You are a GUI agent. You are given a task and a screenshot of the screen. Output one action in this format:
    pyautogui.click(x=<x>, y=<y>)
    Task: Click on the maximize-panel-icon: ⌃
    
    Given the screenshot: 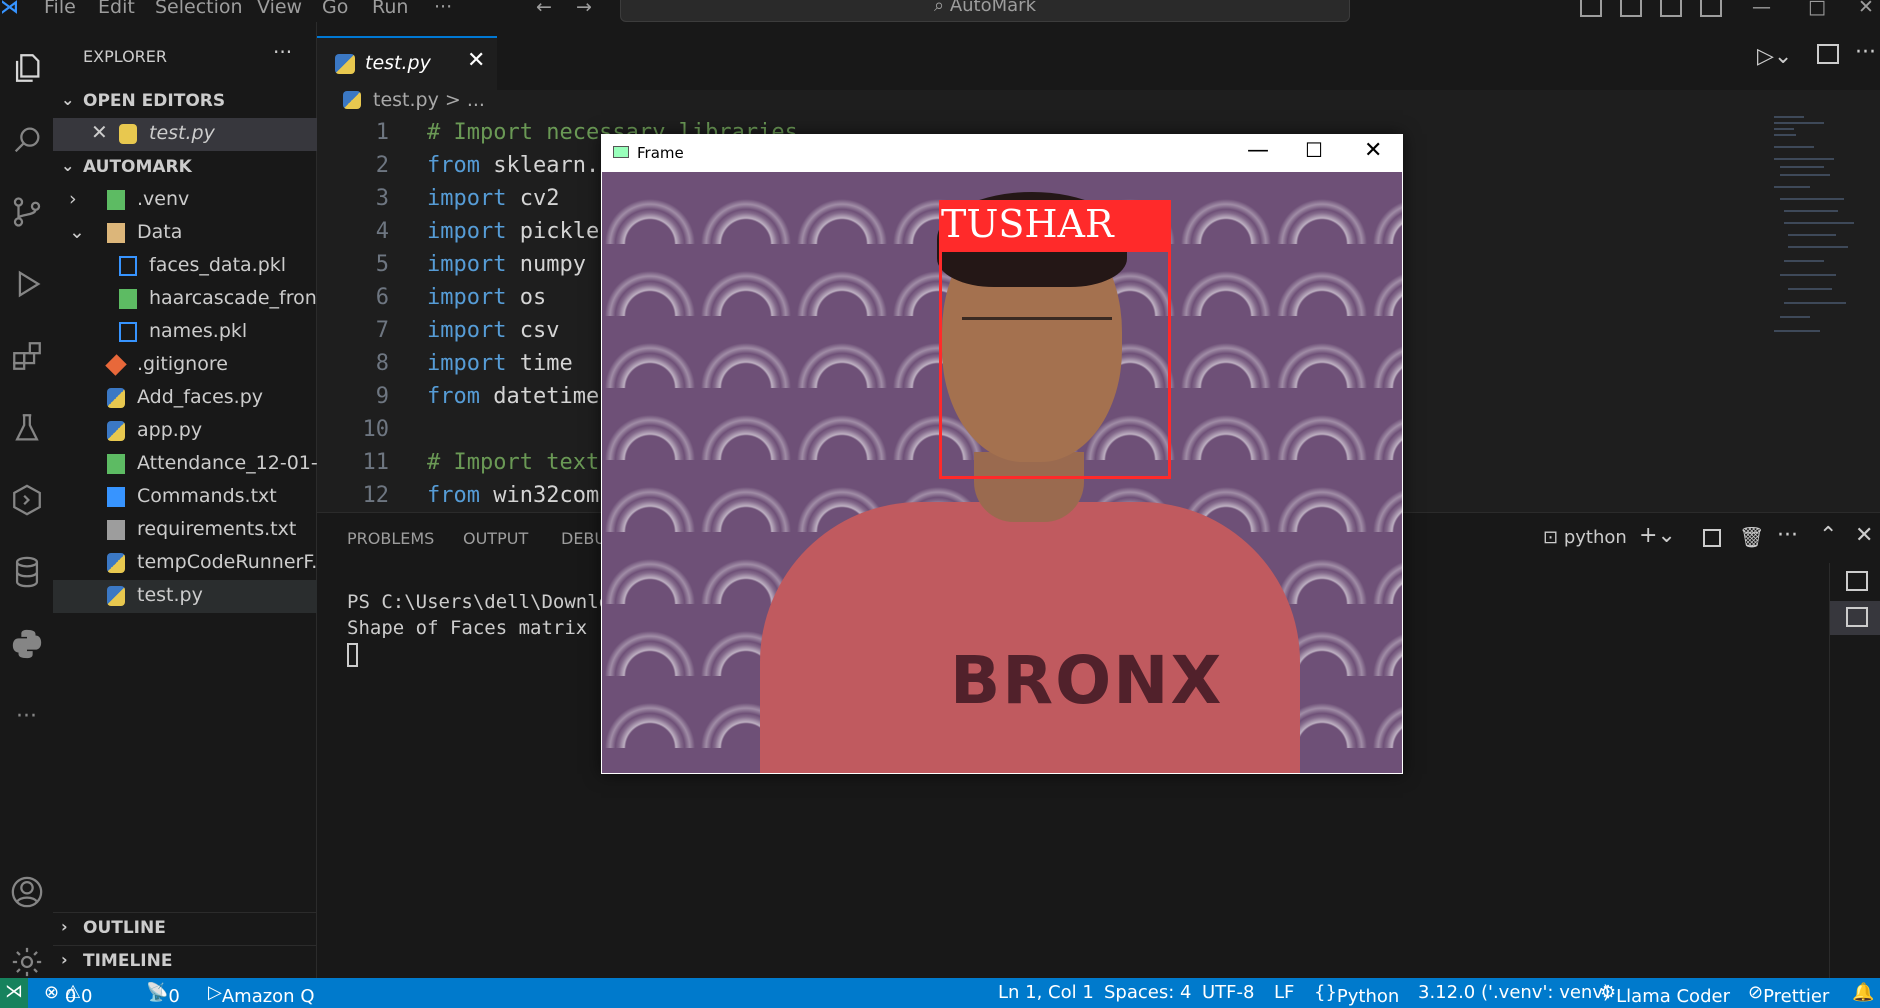 What is the action you would take?
    pyautogui.click(x=1828, y=535)
    